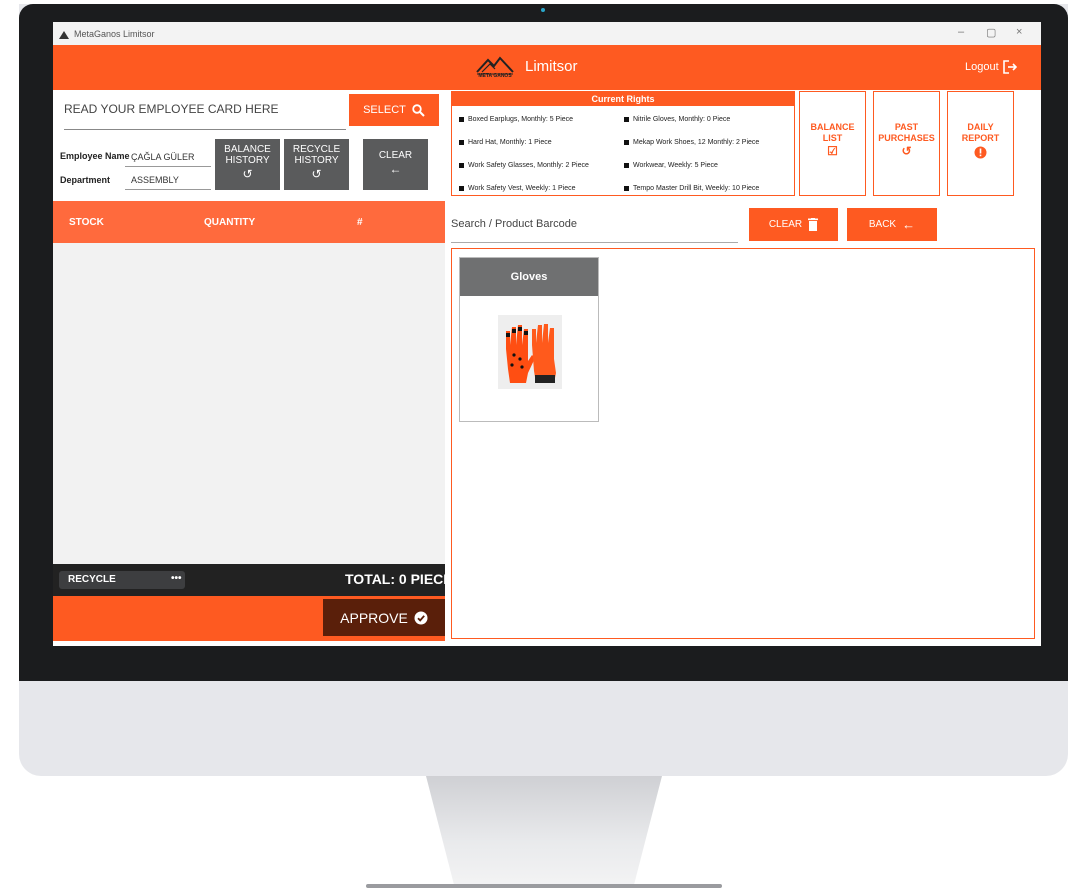  Describe the element at coordinates (514, 224) in the screenshot. I see `product-search-input: Search / Product Barcode` at that location.